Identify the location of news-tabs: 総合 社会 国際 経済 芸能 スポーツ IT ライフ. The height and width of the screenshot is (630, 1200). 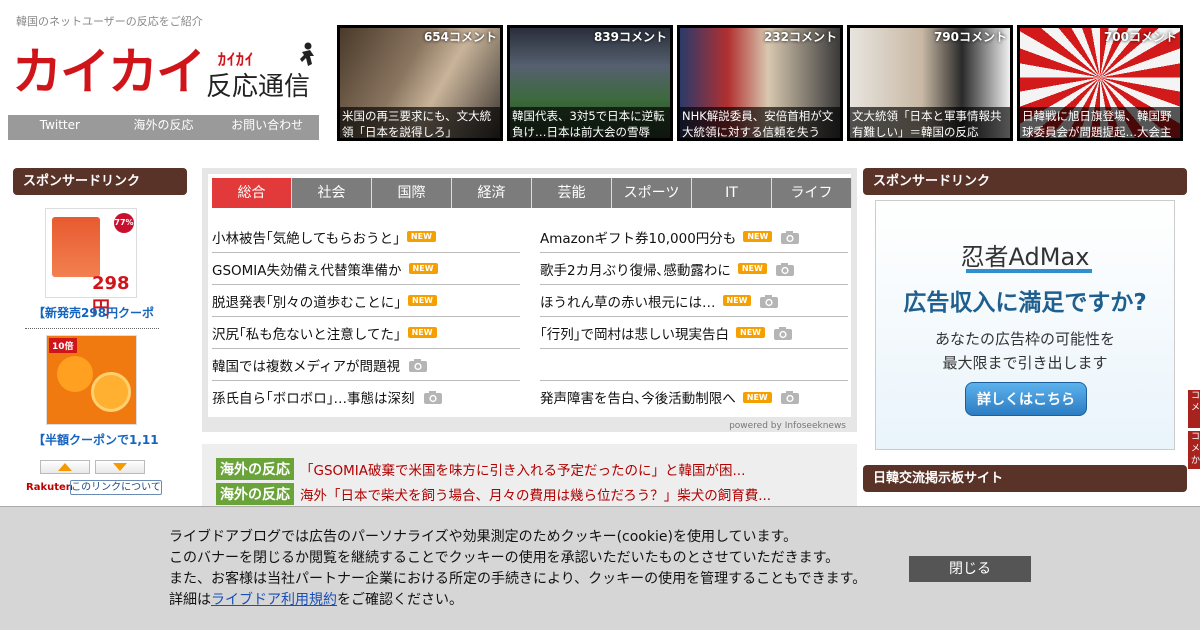
(532, 193).